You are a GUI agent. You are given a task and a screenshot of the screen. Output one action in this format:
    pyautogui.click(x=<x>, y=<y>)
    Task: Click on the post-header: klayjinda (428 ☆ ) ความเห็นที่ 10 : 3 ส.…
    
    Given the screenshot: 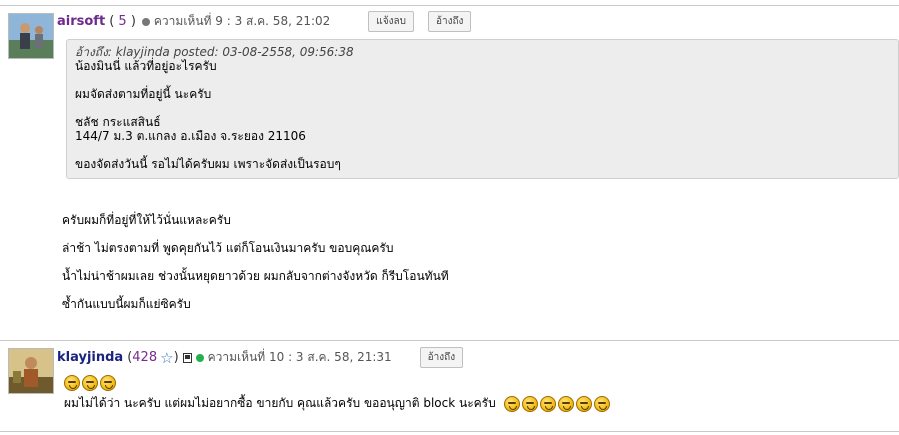 What is the action you would take?
    pyautogui.click(x=260, y=357)
    